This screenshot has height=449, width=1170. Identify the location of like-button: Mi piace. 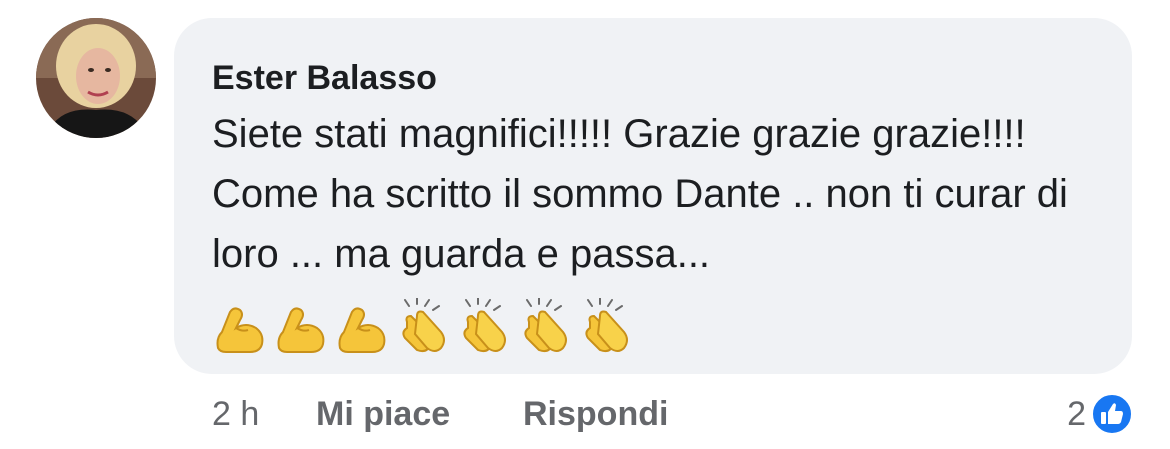
(383, 414).